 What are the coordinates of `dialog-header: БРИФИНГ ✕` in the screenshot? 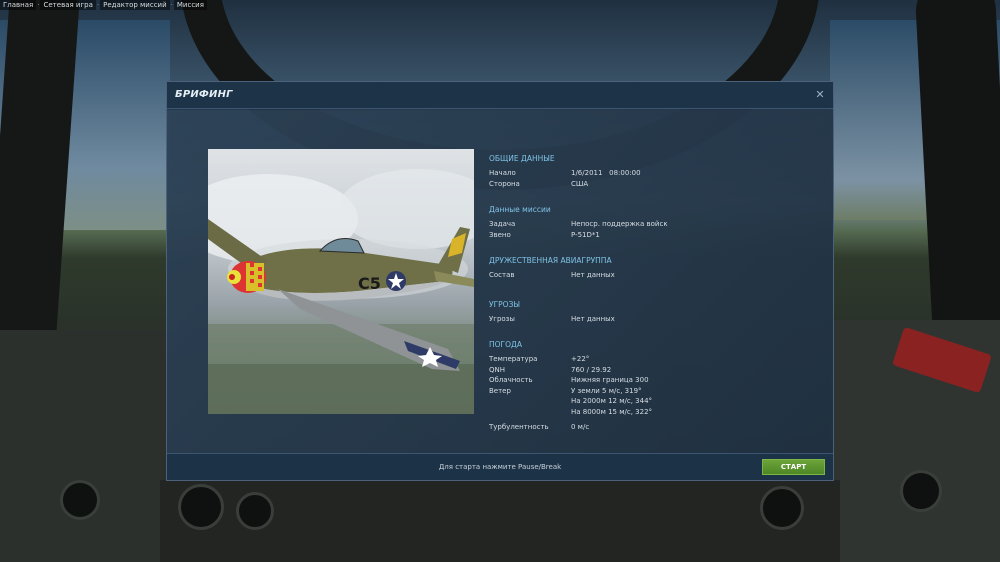 It's located at (500, 95).